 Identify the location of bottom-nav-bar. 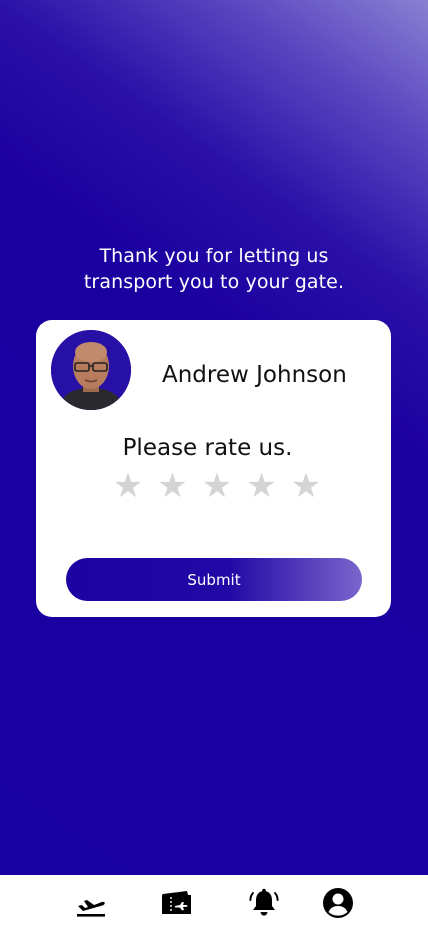
(214, 900).